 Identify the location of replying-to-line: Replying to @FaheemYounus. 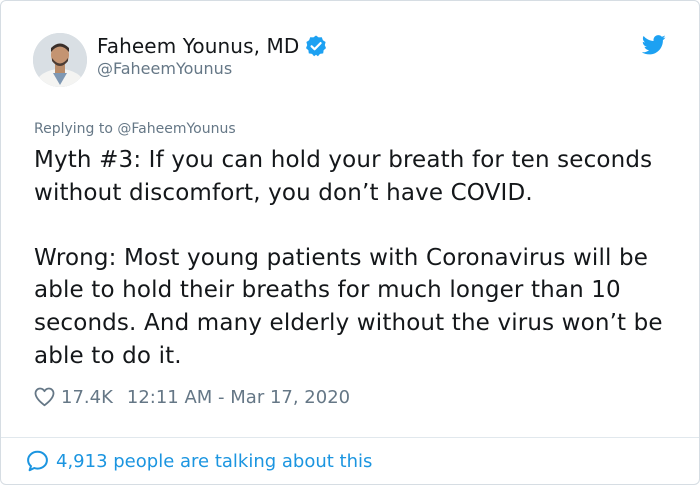
(135, 129).